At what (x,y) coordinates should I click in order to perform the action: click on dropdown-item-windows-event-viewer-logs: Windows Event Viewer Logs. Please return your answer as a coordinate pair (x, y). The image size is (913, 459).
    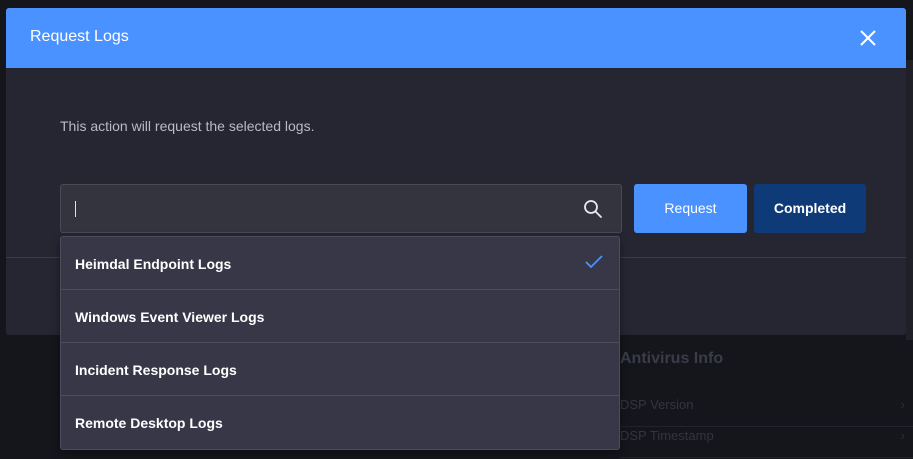
    Looking at the image, I should click on (340, 316).